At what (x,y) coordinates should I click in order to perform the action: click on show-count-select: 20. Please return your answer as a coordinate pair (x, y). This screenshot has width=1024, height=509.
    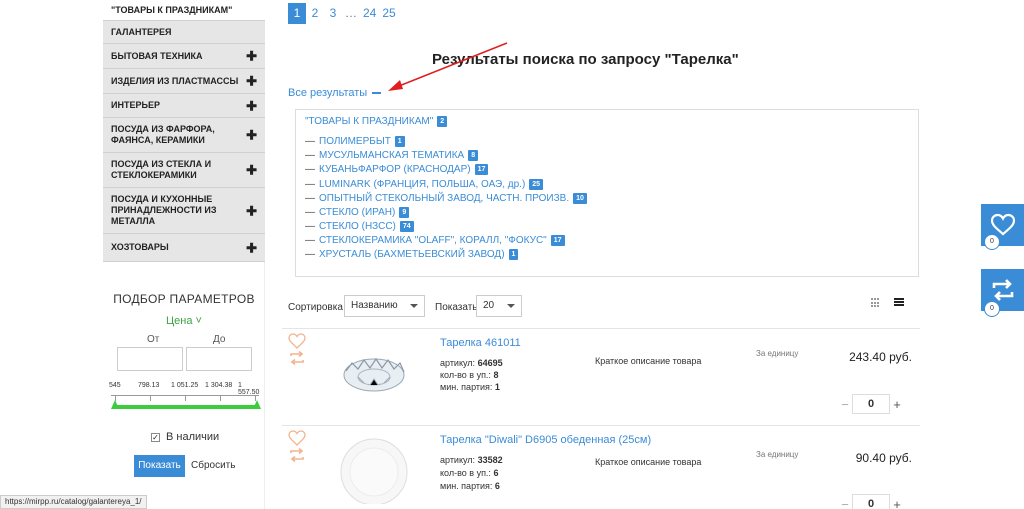
    Looking at the image, I should click on (499, 306).